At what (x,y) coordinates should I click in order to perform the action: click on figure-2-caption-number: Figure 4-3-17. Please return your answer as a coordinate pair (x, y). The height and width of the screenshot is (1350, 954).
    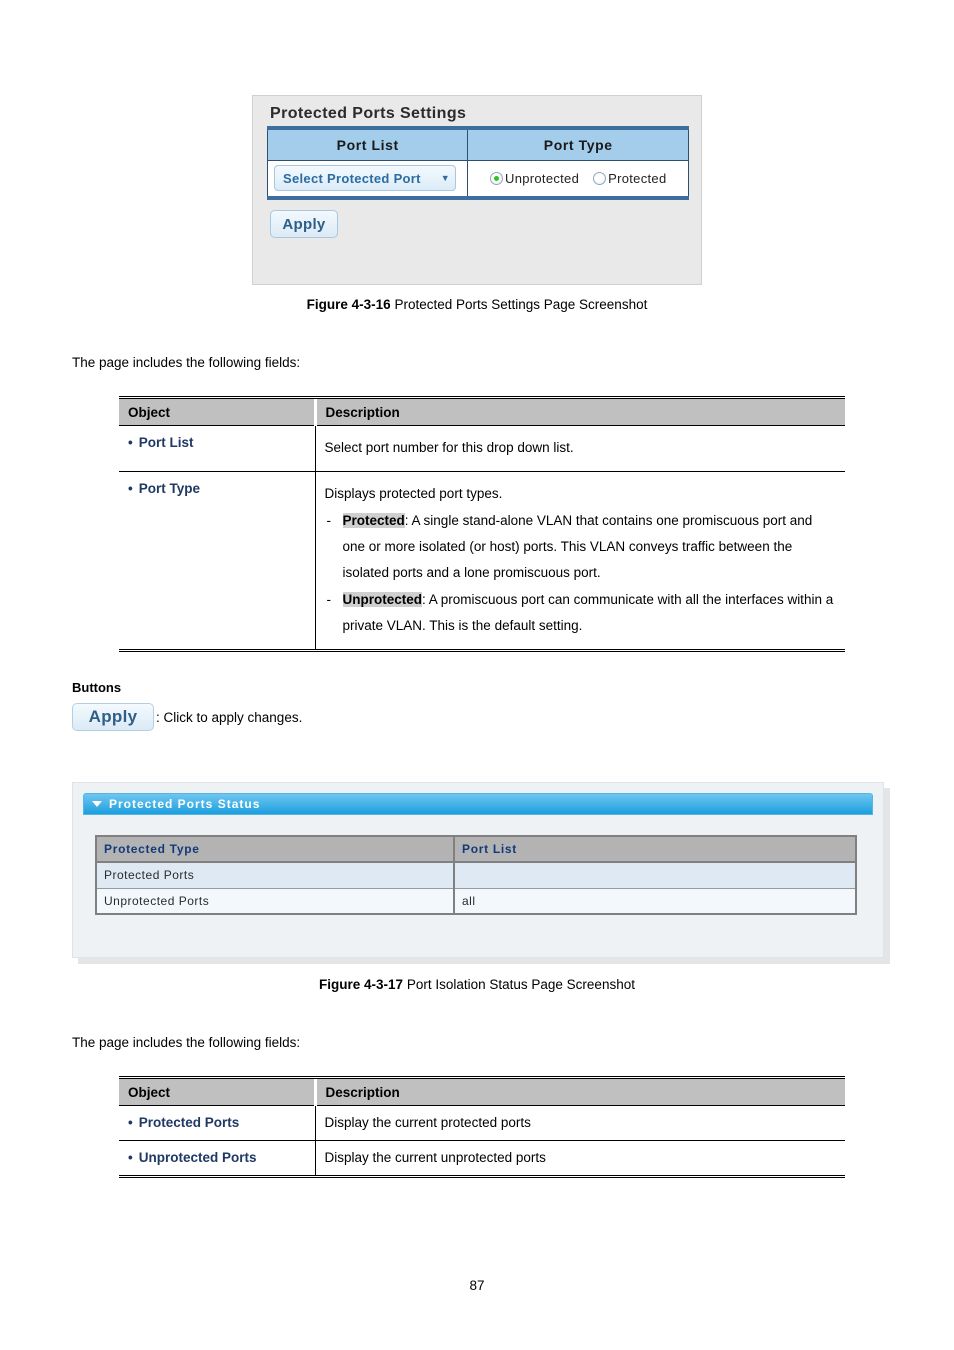
    Looking at the image, I should click on (361, 984).